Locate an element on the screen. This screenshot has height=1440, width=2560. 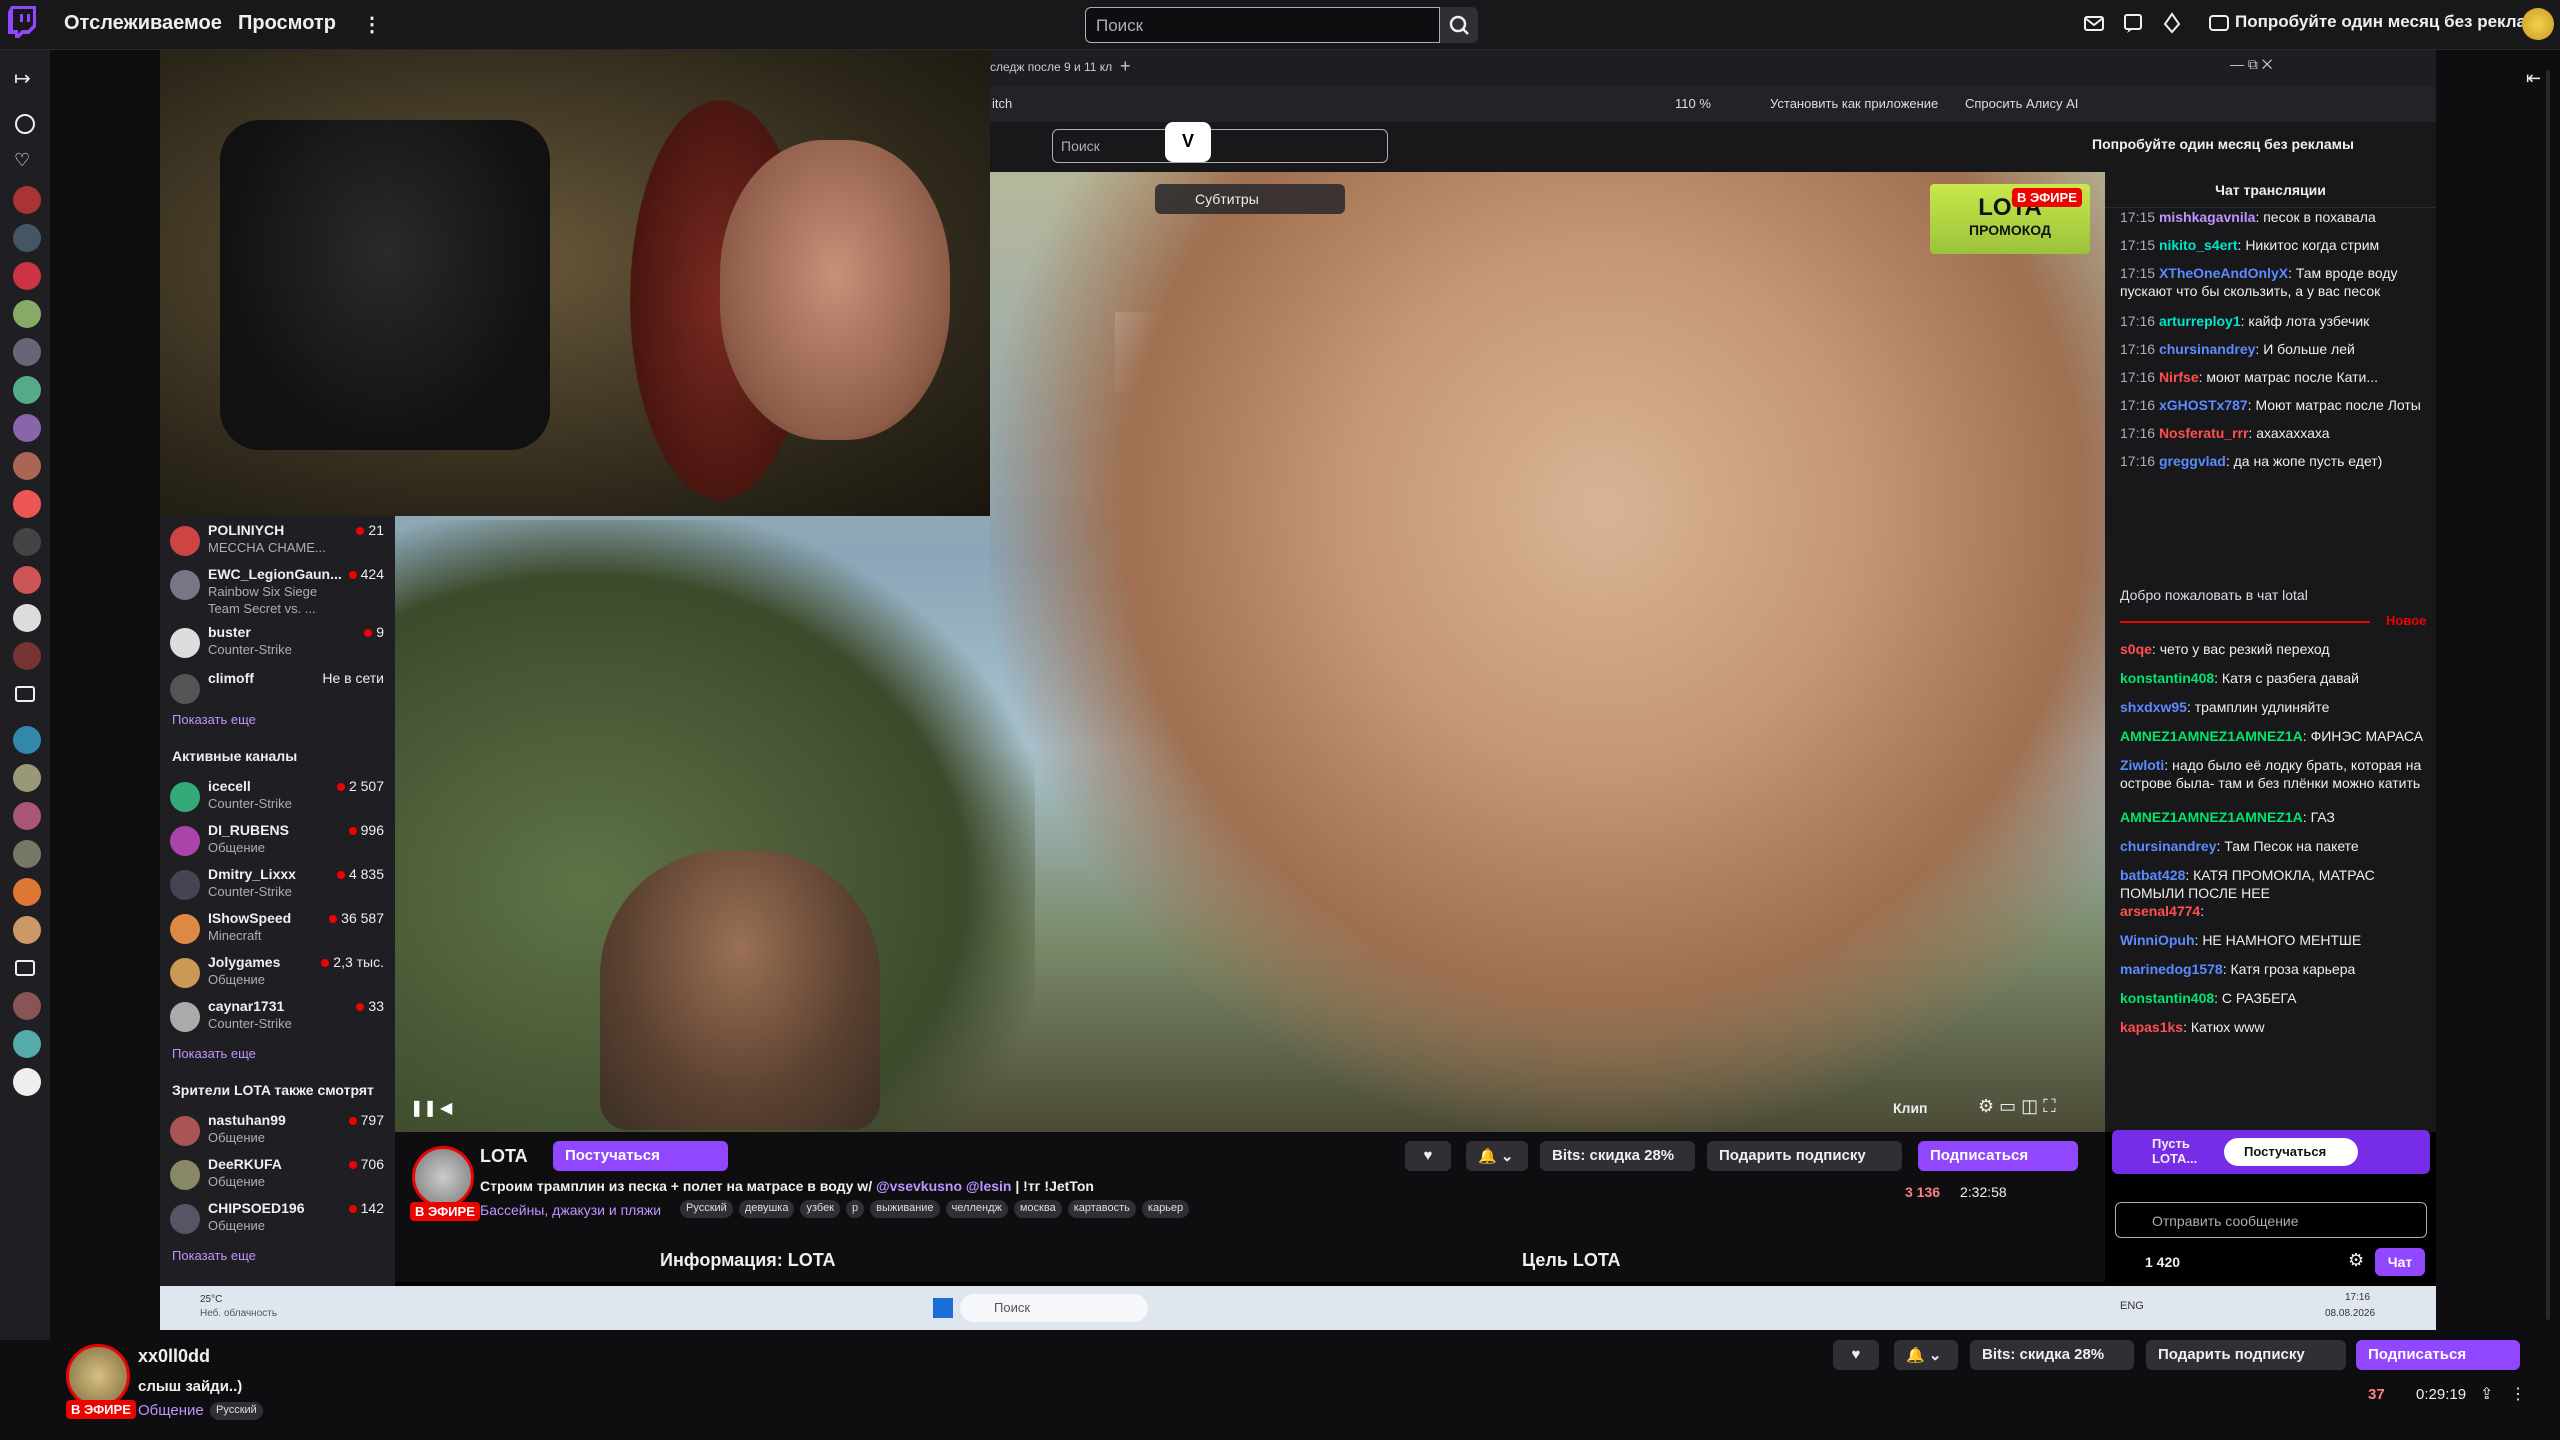
outer-channel-avatar is located at coordinates (98, 1376).